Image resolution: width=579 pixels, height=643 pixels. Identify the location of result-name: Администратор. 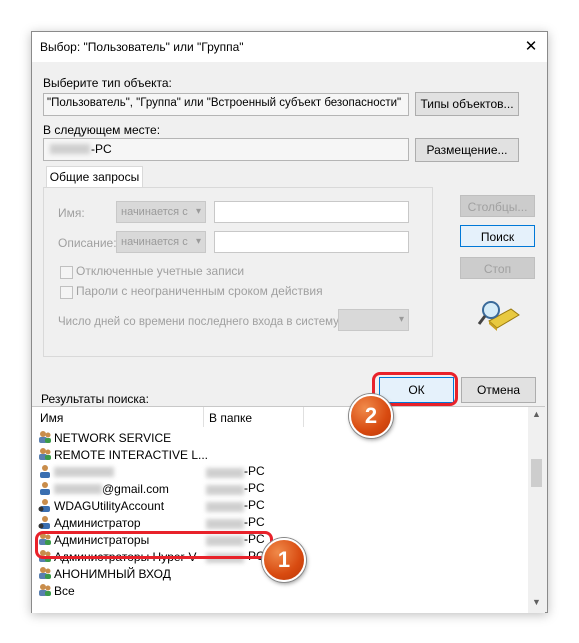
(97, 523).